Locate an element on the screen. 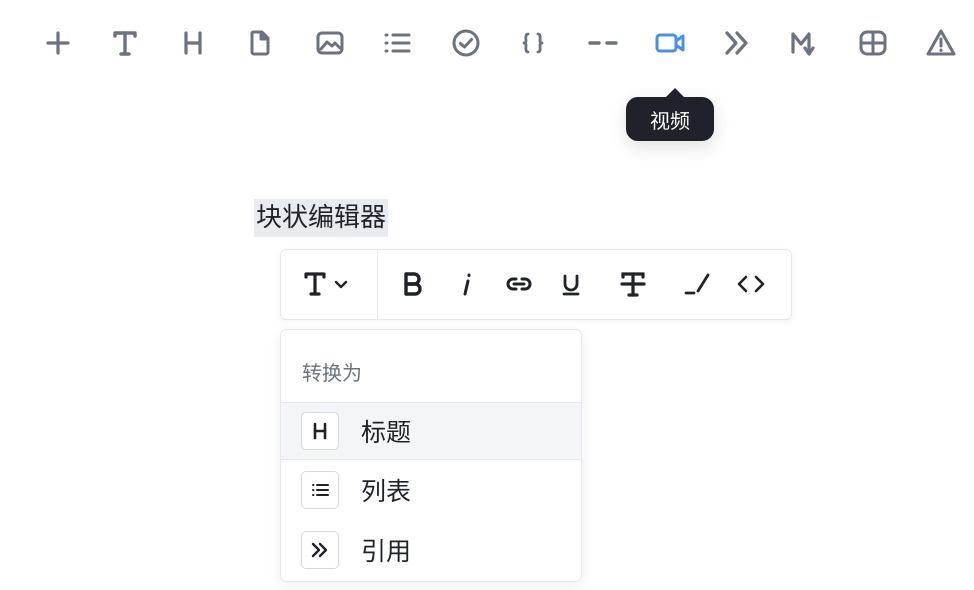 The height and width of the screenshot is (590, 974). checklist-icon is located at coordinates (466, 43).